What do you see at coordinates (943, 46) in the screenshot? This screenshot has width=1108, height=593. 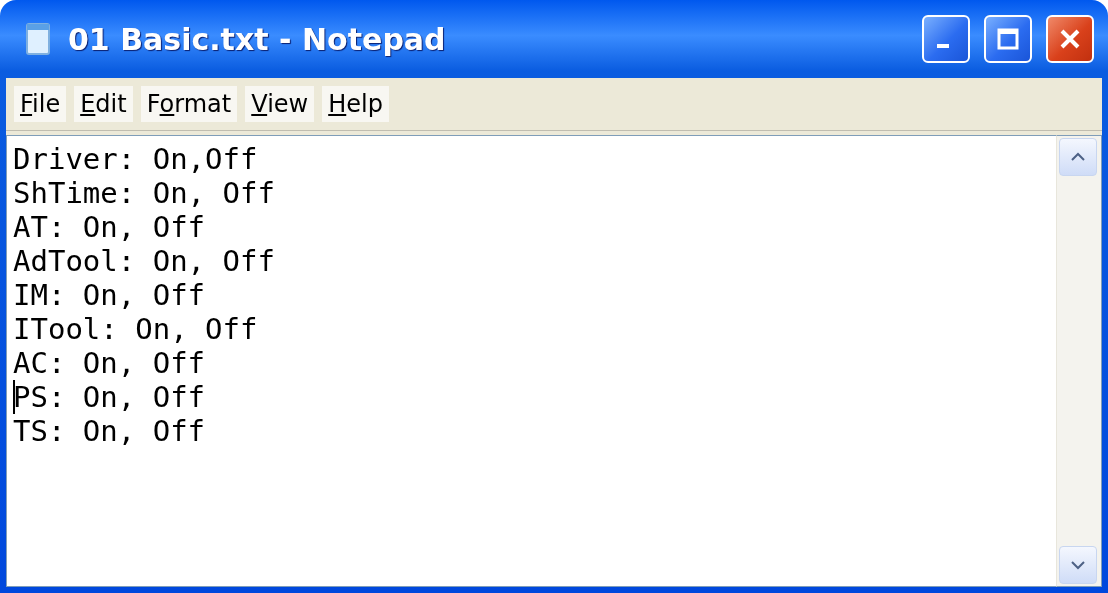 I see `minimize-icon` at bounding box center [943, 46].